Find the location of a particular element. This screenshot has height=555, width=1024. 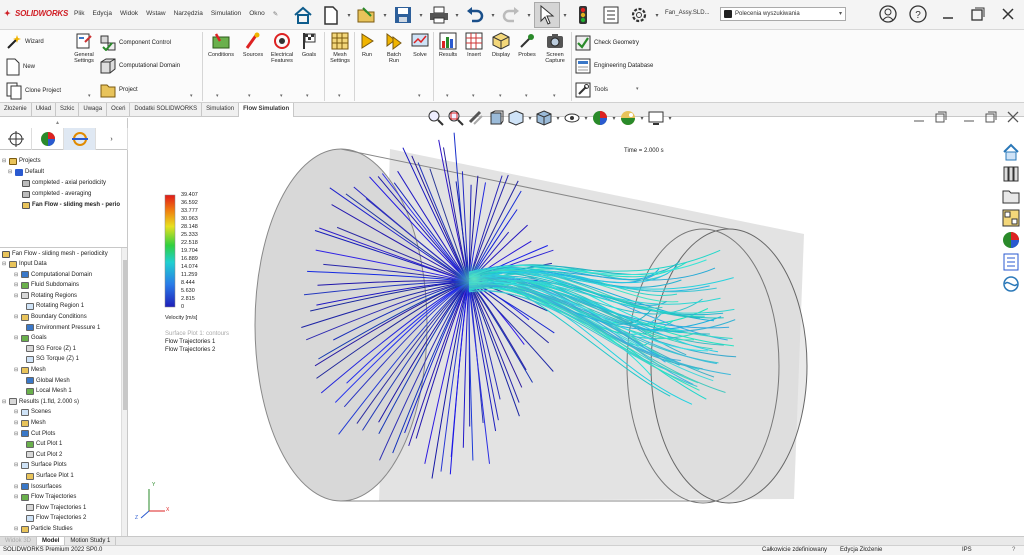

check-geometry-button: Check Geometry is located at coordinates (607, 43).